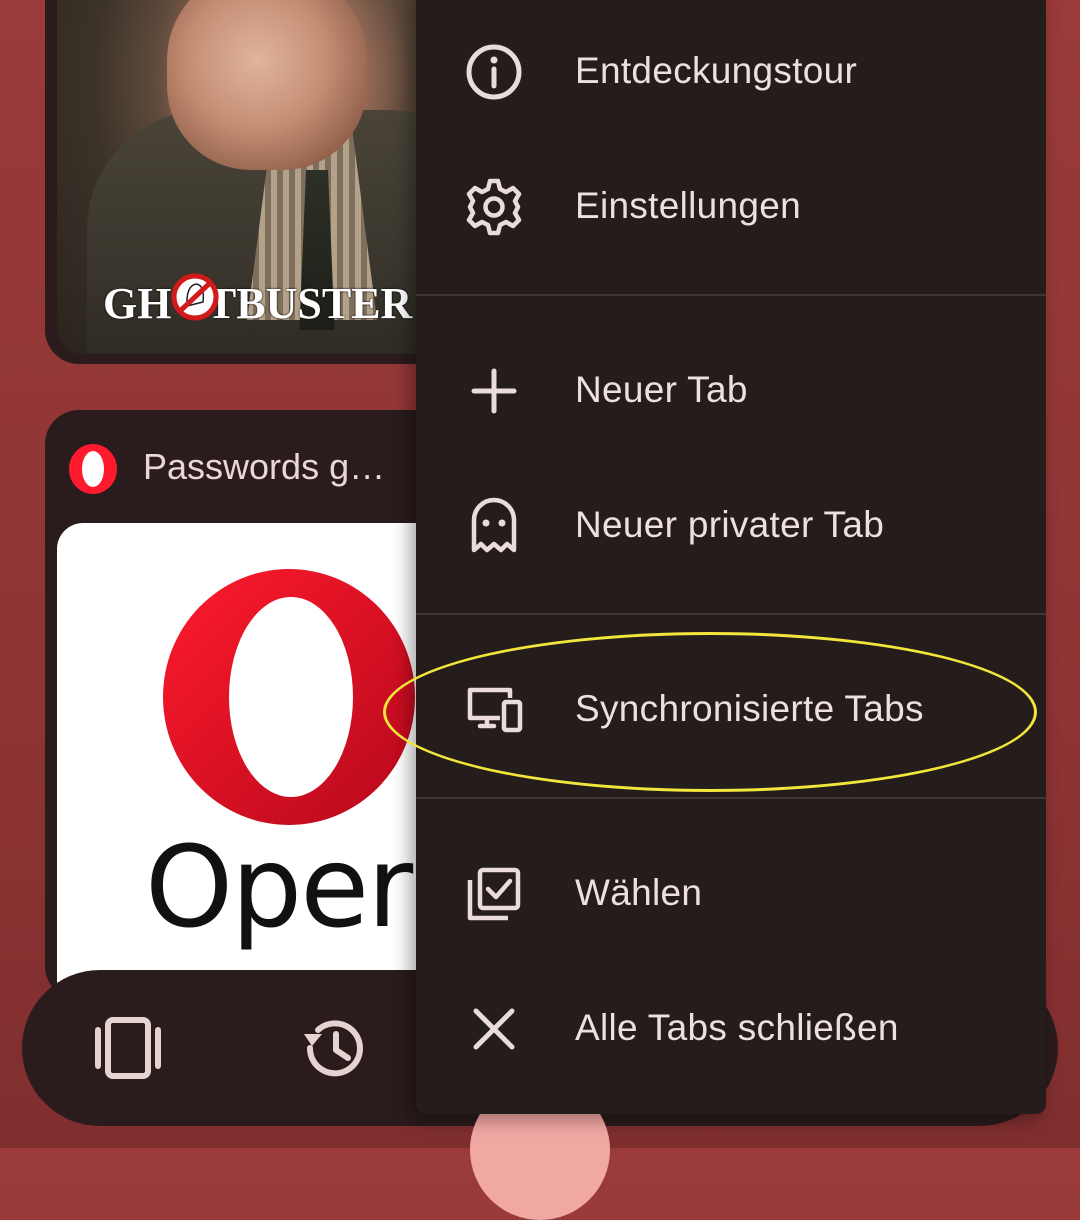  Describe the element at coordinates (258, 303) in the screenshot. I see `ghostbusters-logo-text: GH STBUSTER` at that location.